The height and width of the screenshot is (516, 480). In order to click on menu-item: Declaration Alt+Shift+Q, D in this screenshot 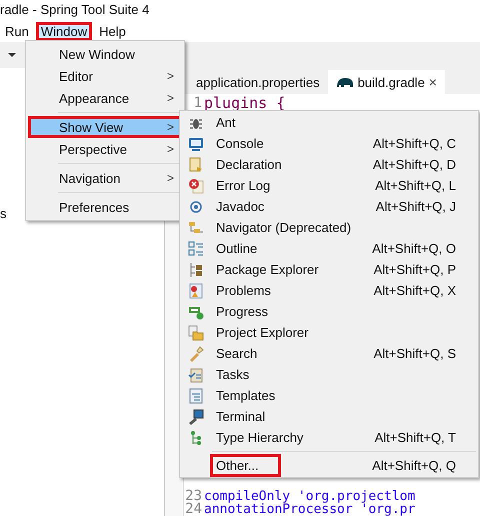, I will do `click(329, 164)`.